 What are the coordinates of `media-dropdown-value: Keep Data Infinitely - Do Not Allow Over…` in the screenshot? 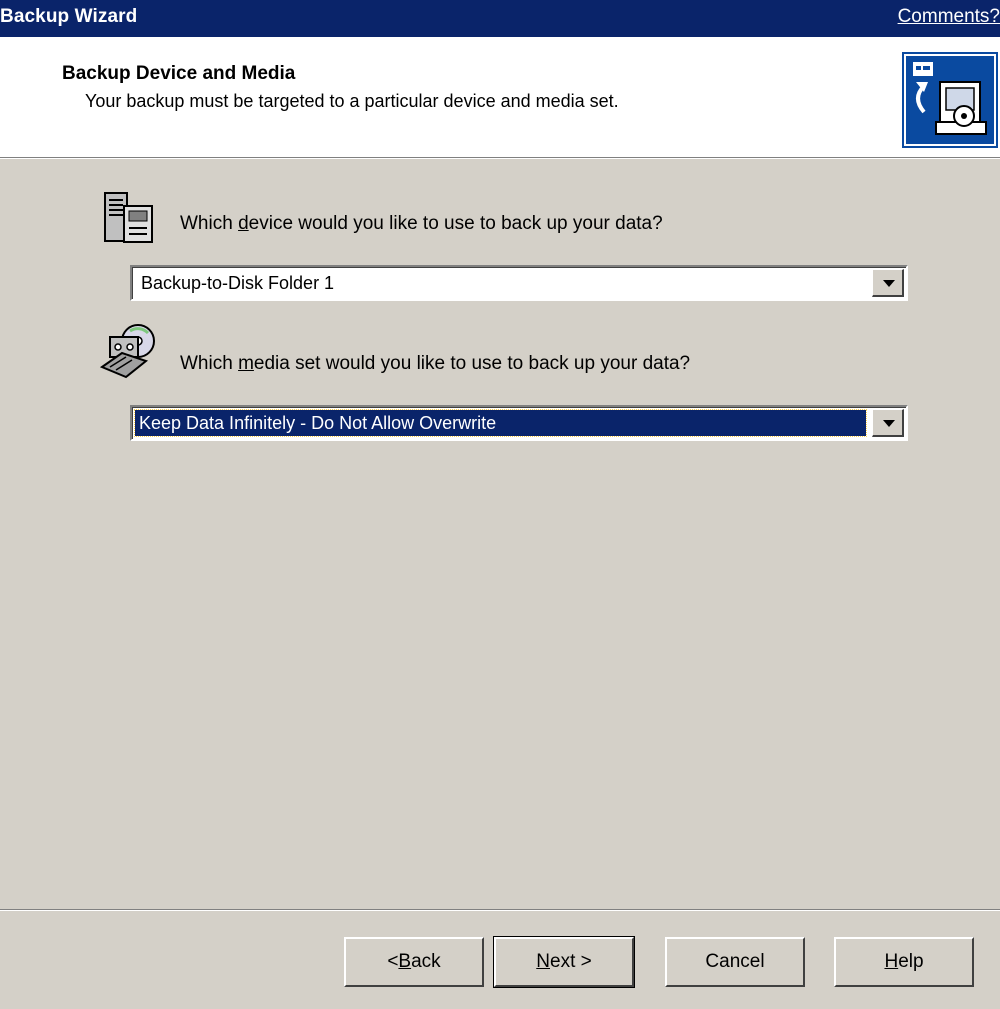 It's located at (318, 423).